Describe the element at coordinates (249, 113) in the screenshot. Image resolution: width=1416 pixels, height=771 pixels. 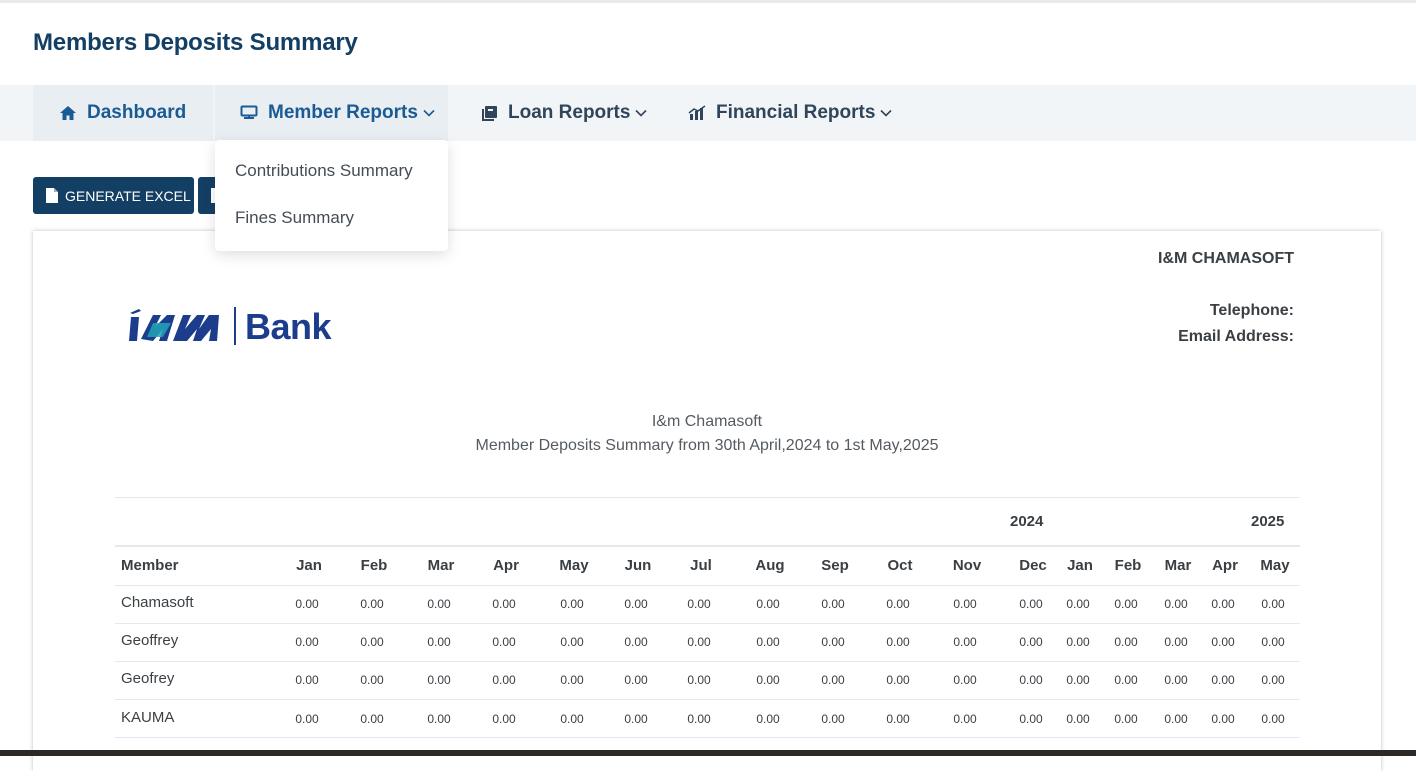
I see `monitor-icon` at that location.